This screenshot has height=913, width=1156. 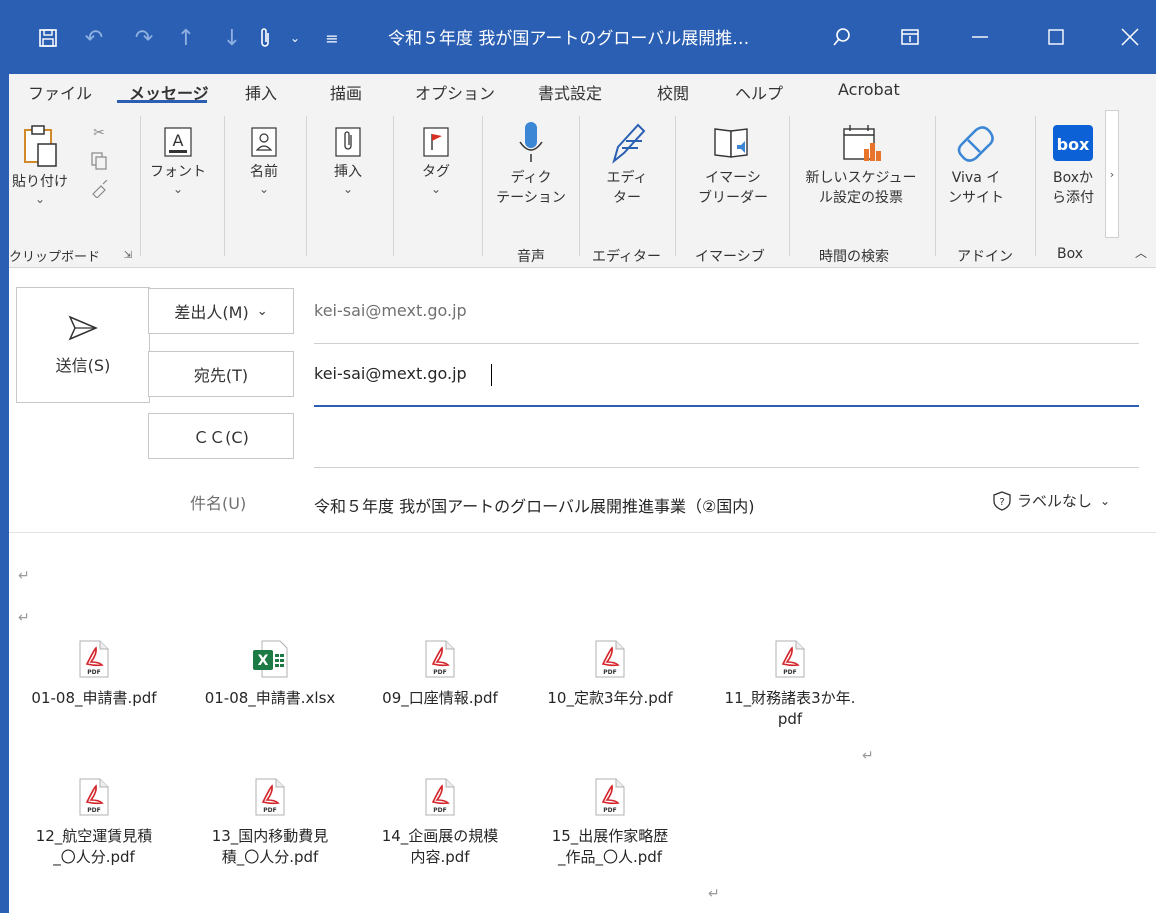 I want to click on attachment-name: 12_航空運賃見積 _〇人分.pdf, so click(x=94, y=846).